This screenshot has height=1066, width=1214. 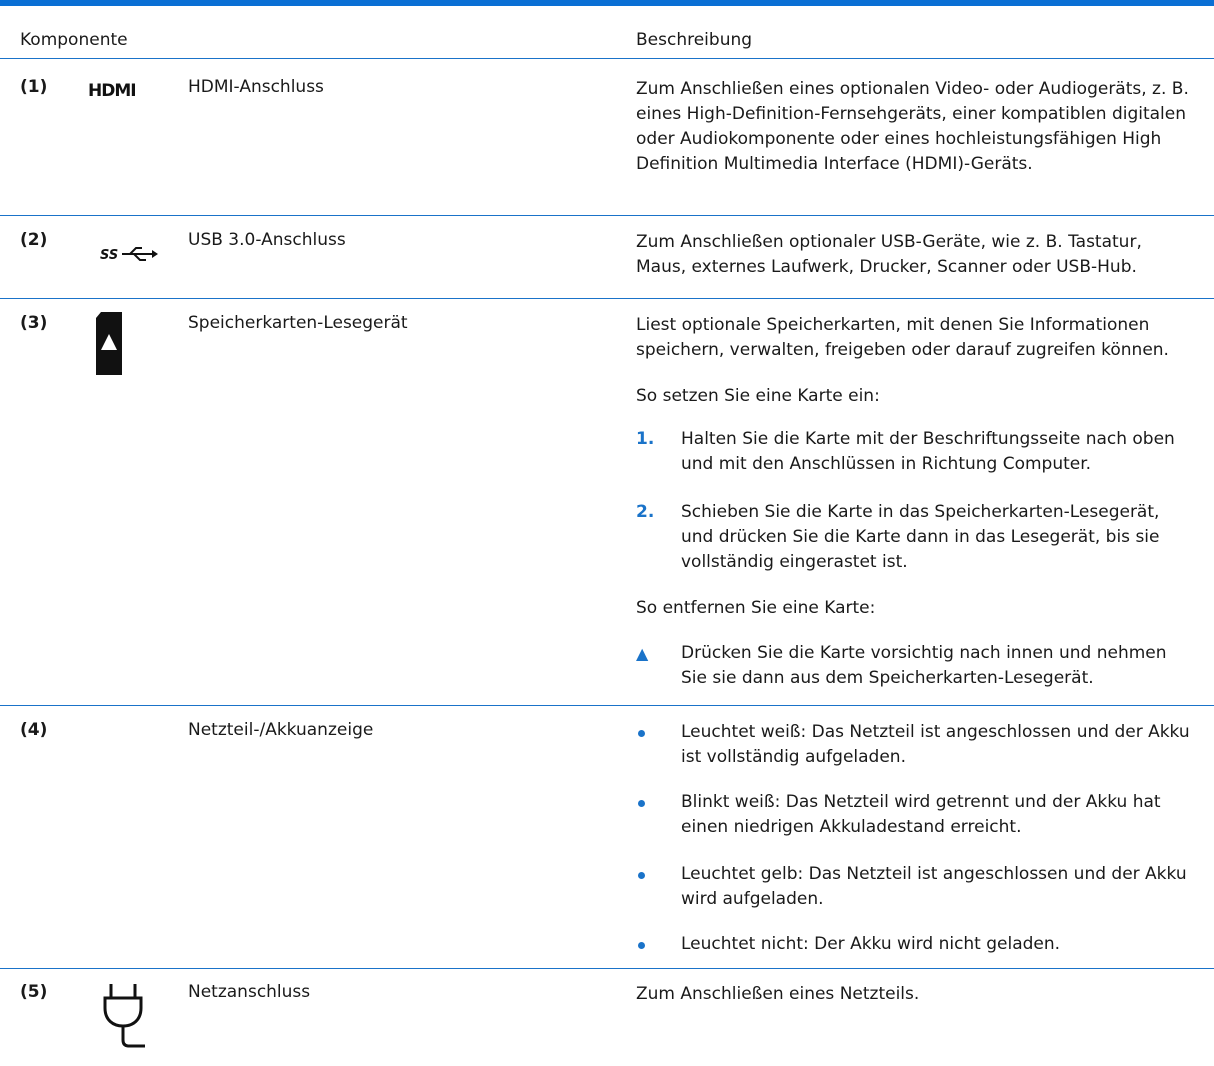 What do you see at coordinates (267, 240) in the screenshot?
I see `component-name: USB 3.0-Anschluss` at bounding box center [267, 240].